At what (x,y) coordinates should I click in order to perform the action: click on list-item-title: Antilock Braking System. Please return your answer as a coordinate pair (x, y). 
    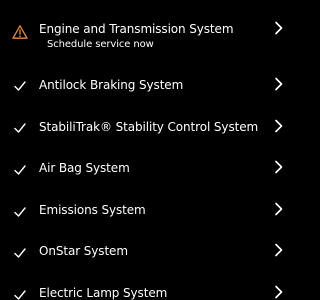
    Looking at the image, I should click on (111, 85).